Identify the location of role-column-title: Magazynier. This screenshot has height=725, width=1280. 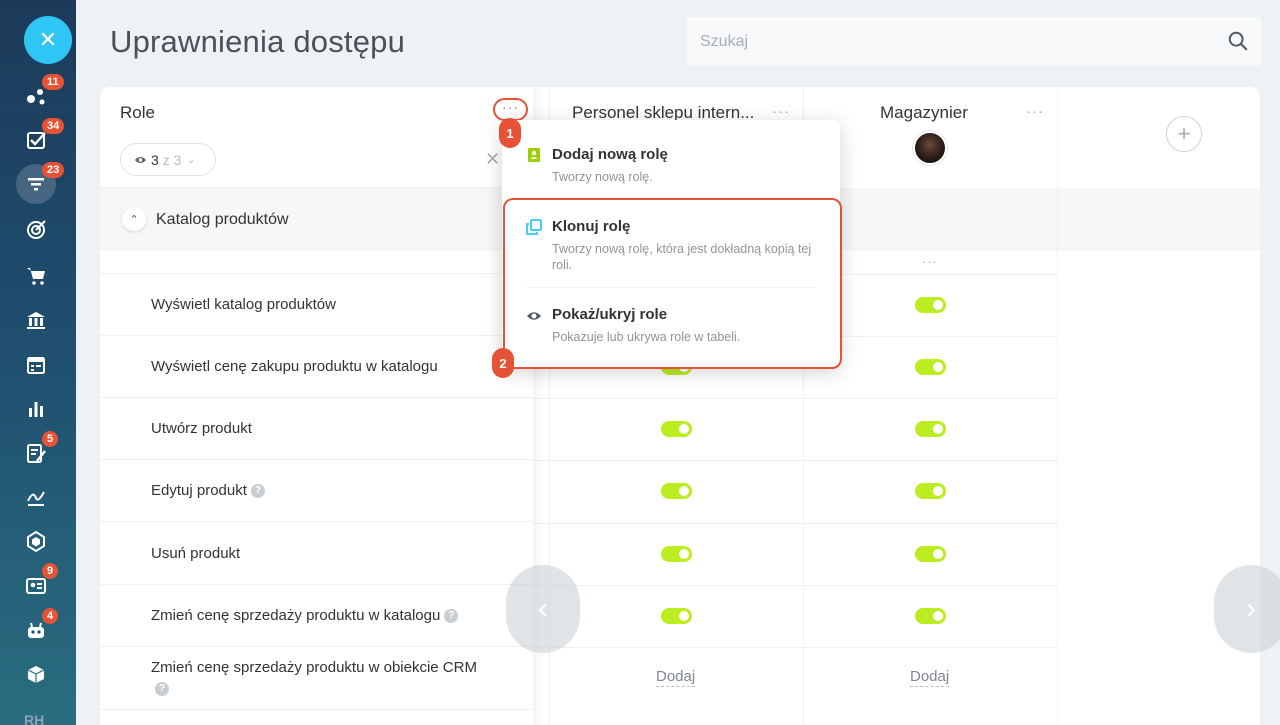
(924, 113).